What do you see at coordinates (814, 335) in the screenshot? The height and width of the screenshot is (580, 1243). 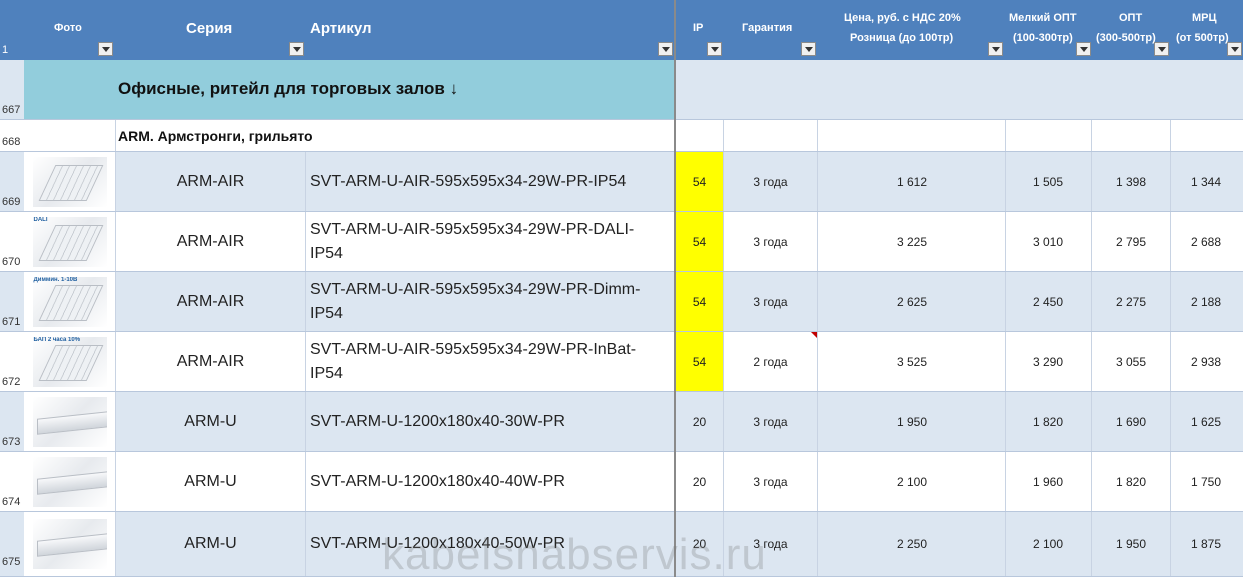 I see `comment-indicator` at bounding box center [814, 335].